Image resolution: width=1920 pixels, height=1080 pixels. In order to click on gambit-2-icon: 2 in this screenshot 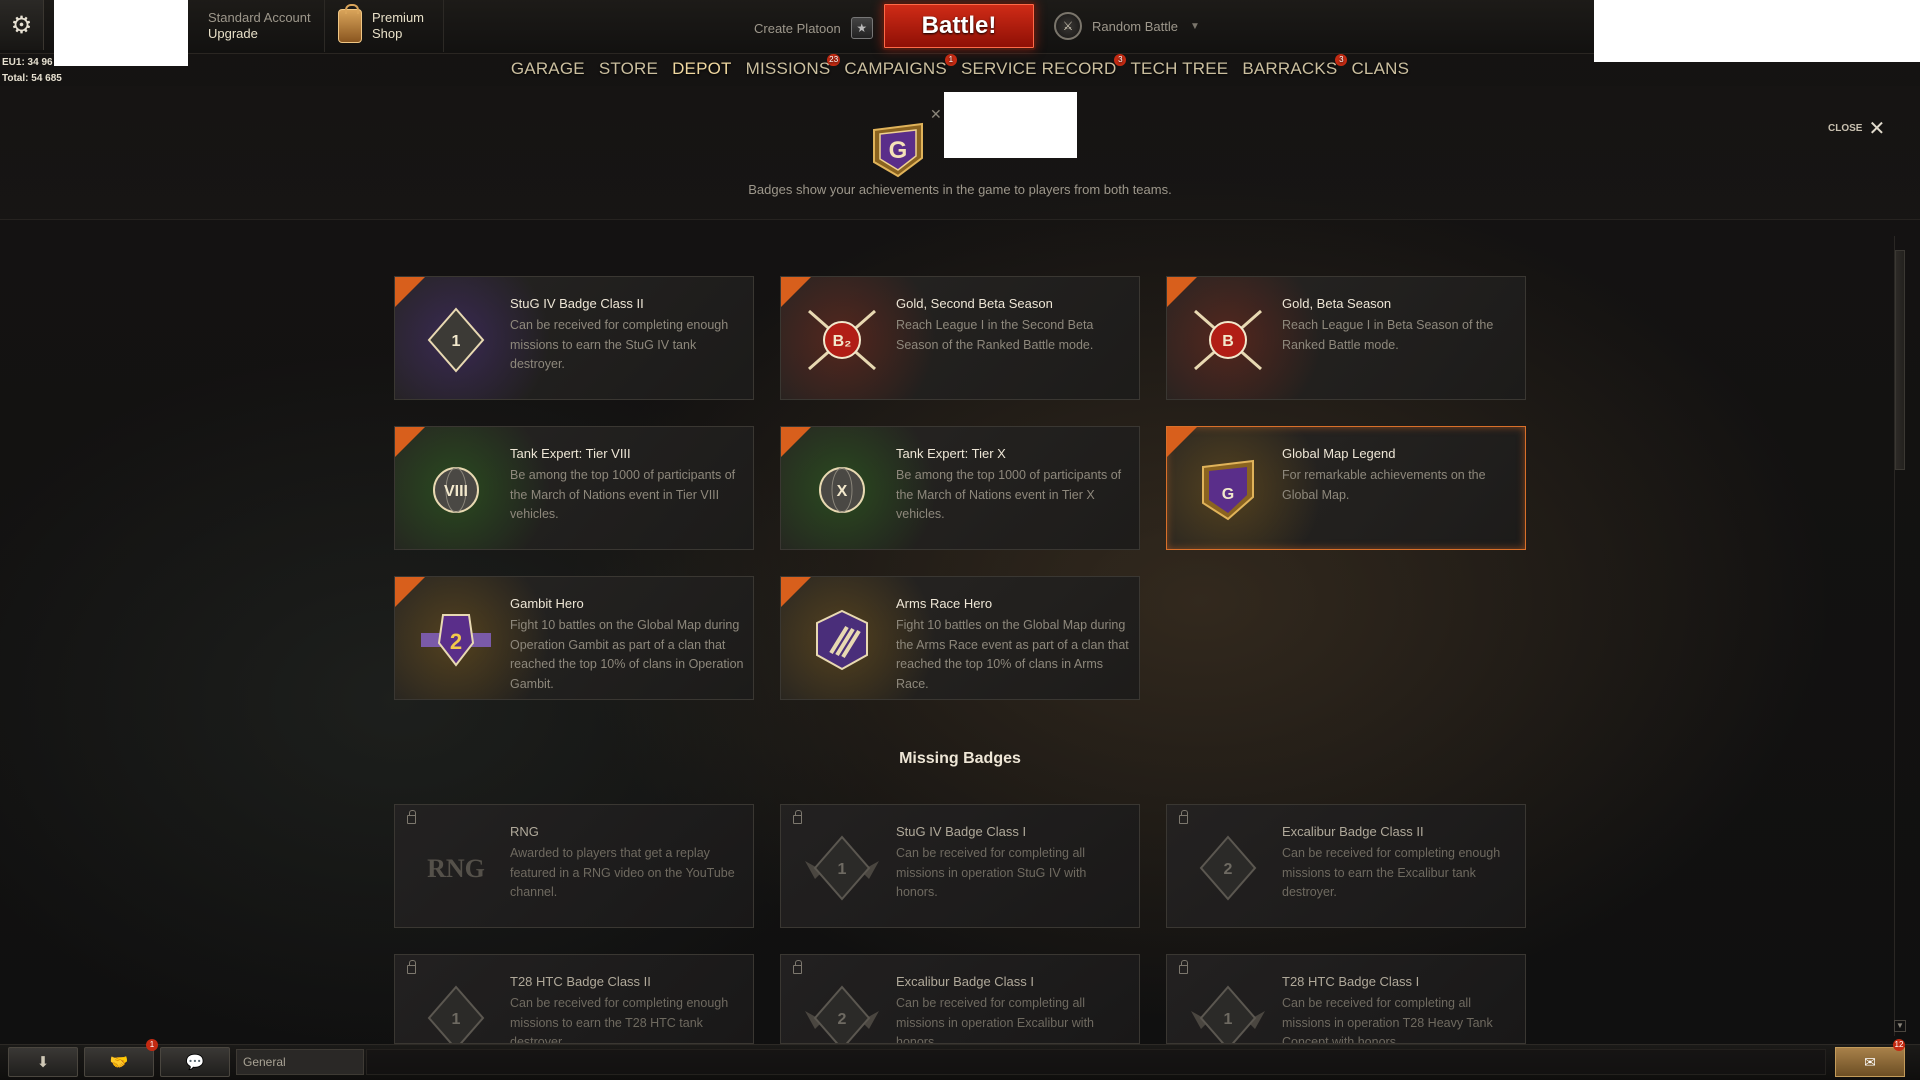, I will do `click(456, 640)`.